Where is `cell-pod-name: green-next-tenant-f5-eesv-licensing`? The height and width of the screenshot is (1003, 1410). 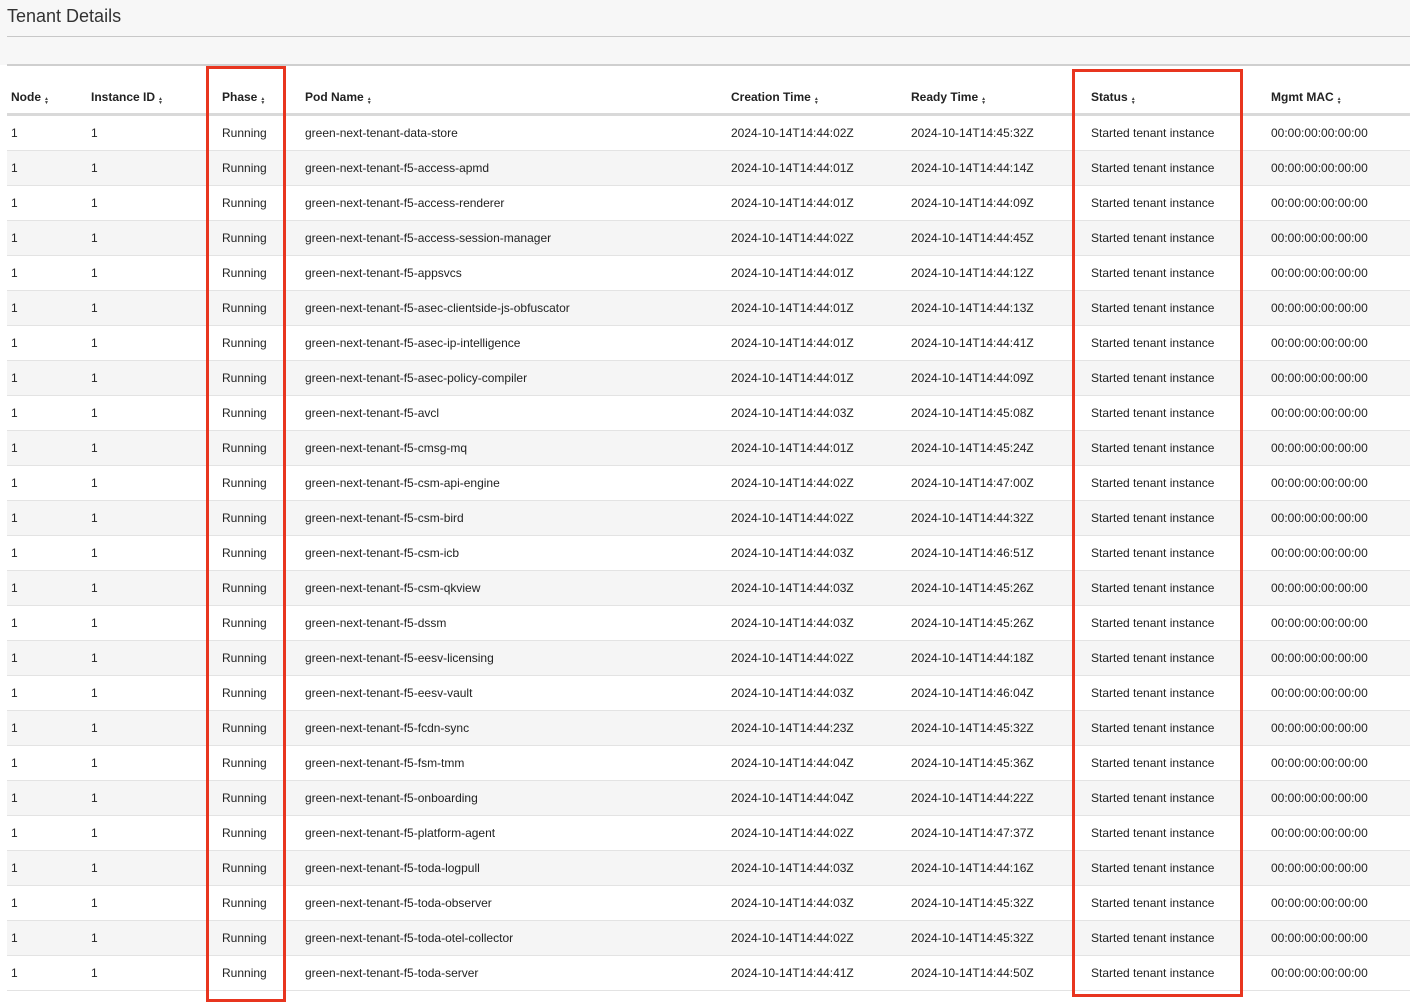 cell-pod-name: green-next-tenant-f5-eesv-licensing is located at coordinates (517, 658).